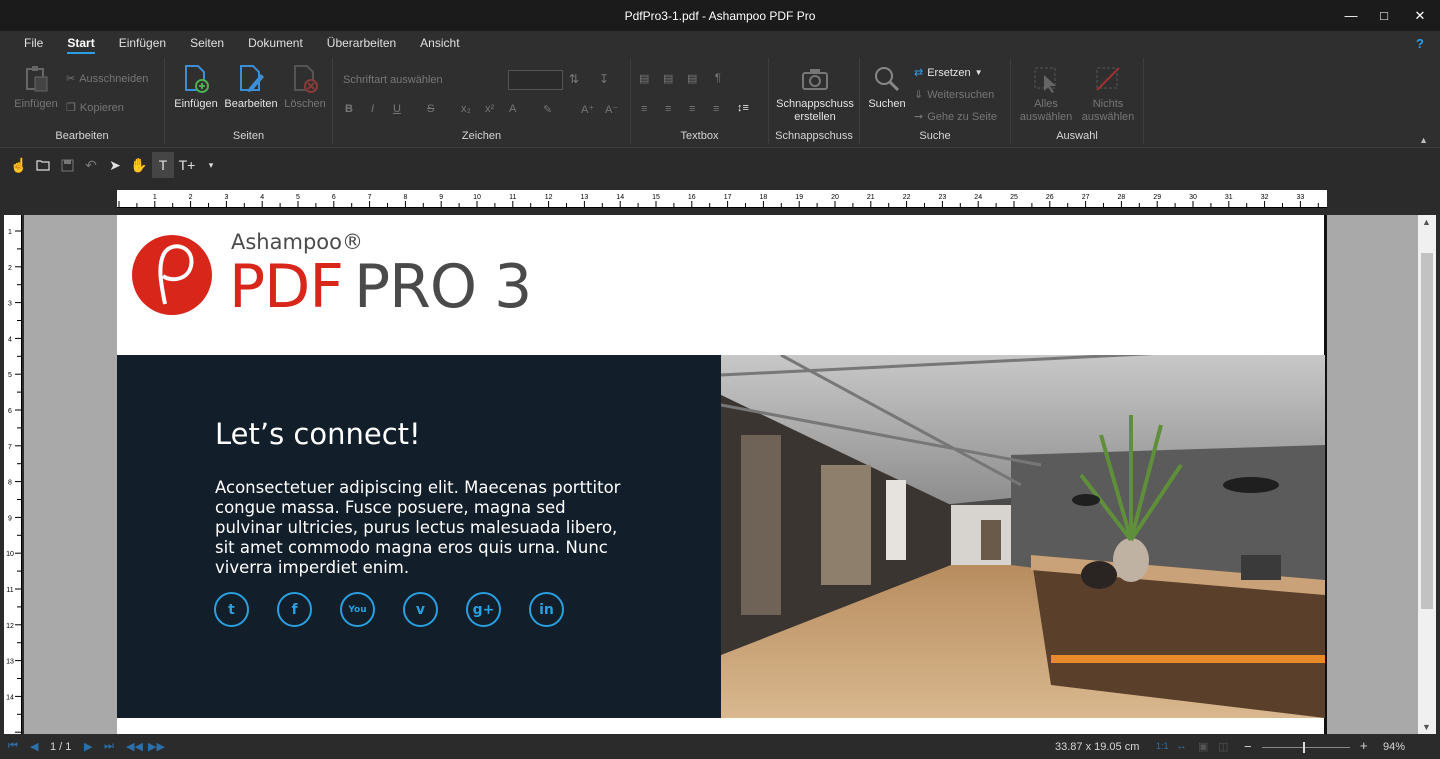 The height and width of the screenshot is (759, 1440). What do you see at coordinates (887, 87) in the screenshot?
I see `search-button: Suchen` at bounding box center [887, 87].